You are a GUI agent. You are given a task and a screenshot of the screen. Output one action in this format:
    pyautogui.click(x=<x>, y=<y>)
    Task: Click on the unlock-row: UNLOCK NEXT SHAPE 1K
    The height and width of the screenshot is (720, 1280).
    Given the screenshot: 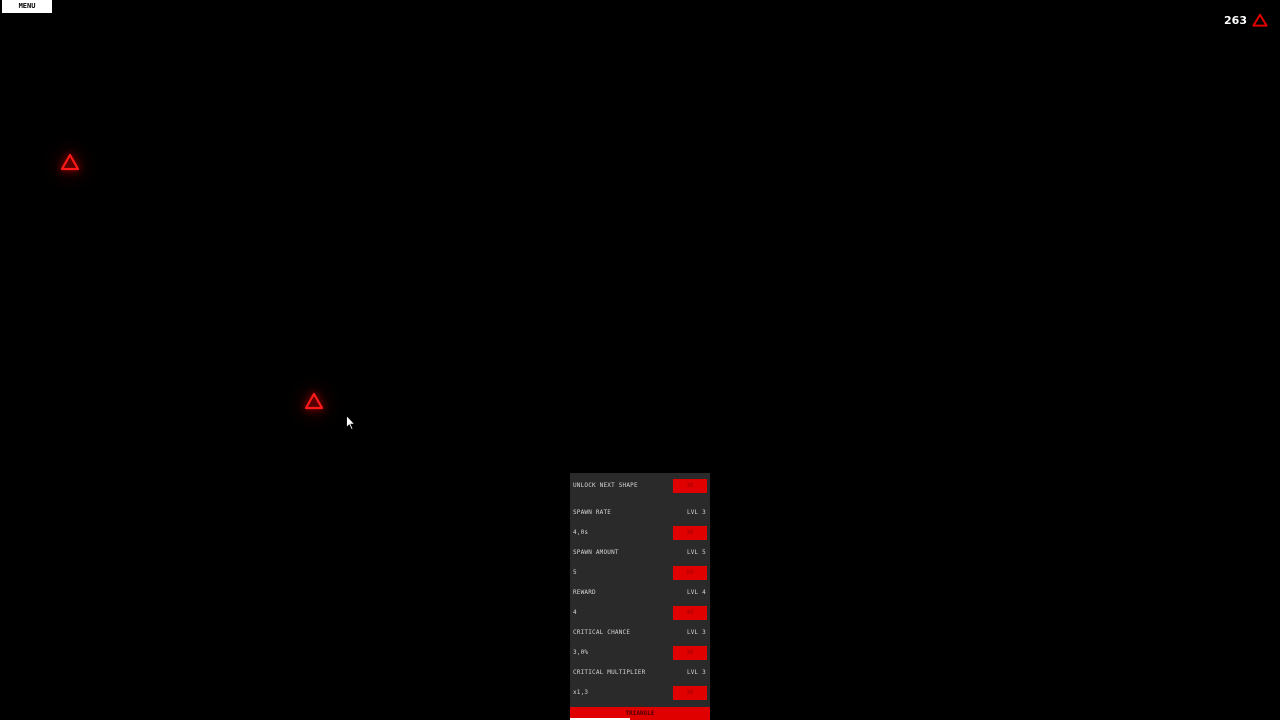 What is the action you would take?
    pyautogui.click(x=640, y=486)
    